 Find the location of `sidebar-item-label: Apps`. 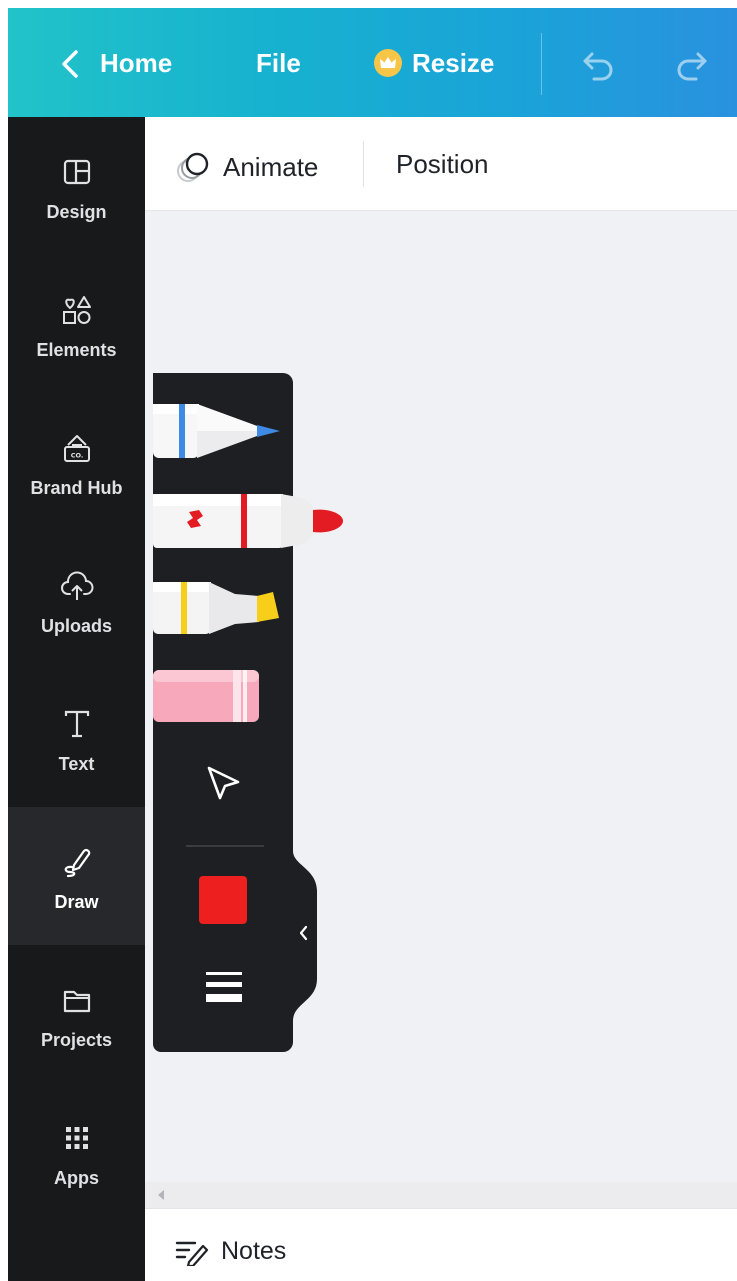

sidebar-item-label: Apps is located at coordinates (76, 1178).